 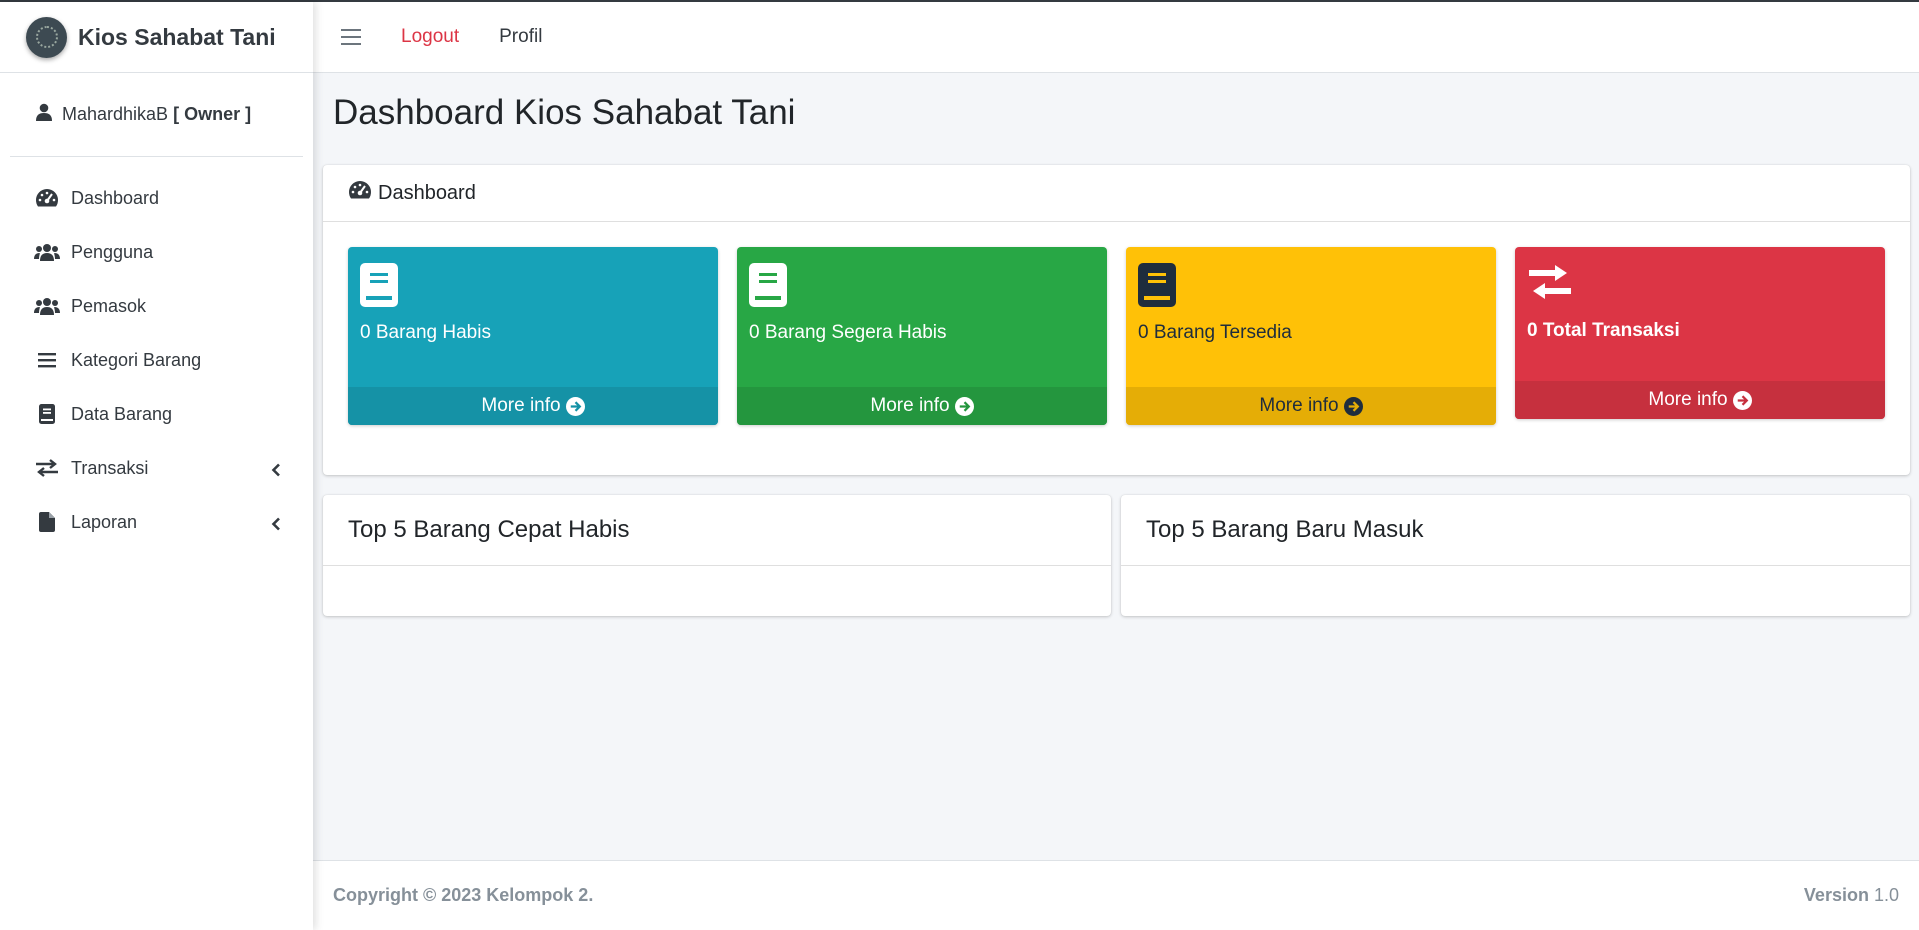 I want to click on version-number: 1.0, so click(x=1886, y=895).